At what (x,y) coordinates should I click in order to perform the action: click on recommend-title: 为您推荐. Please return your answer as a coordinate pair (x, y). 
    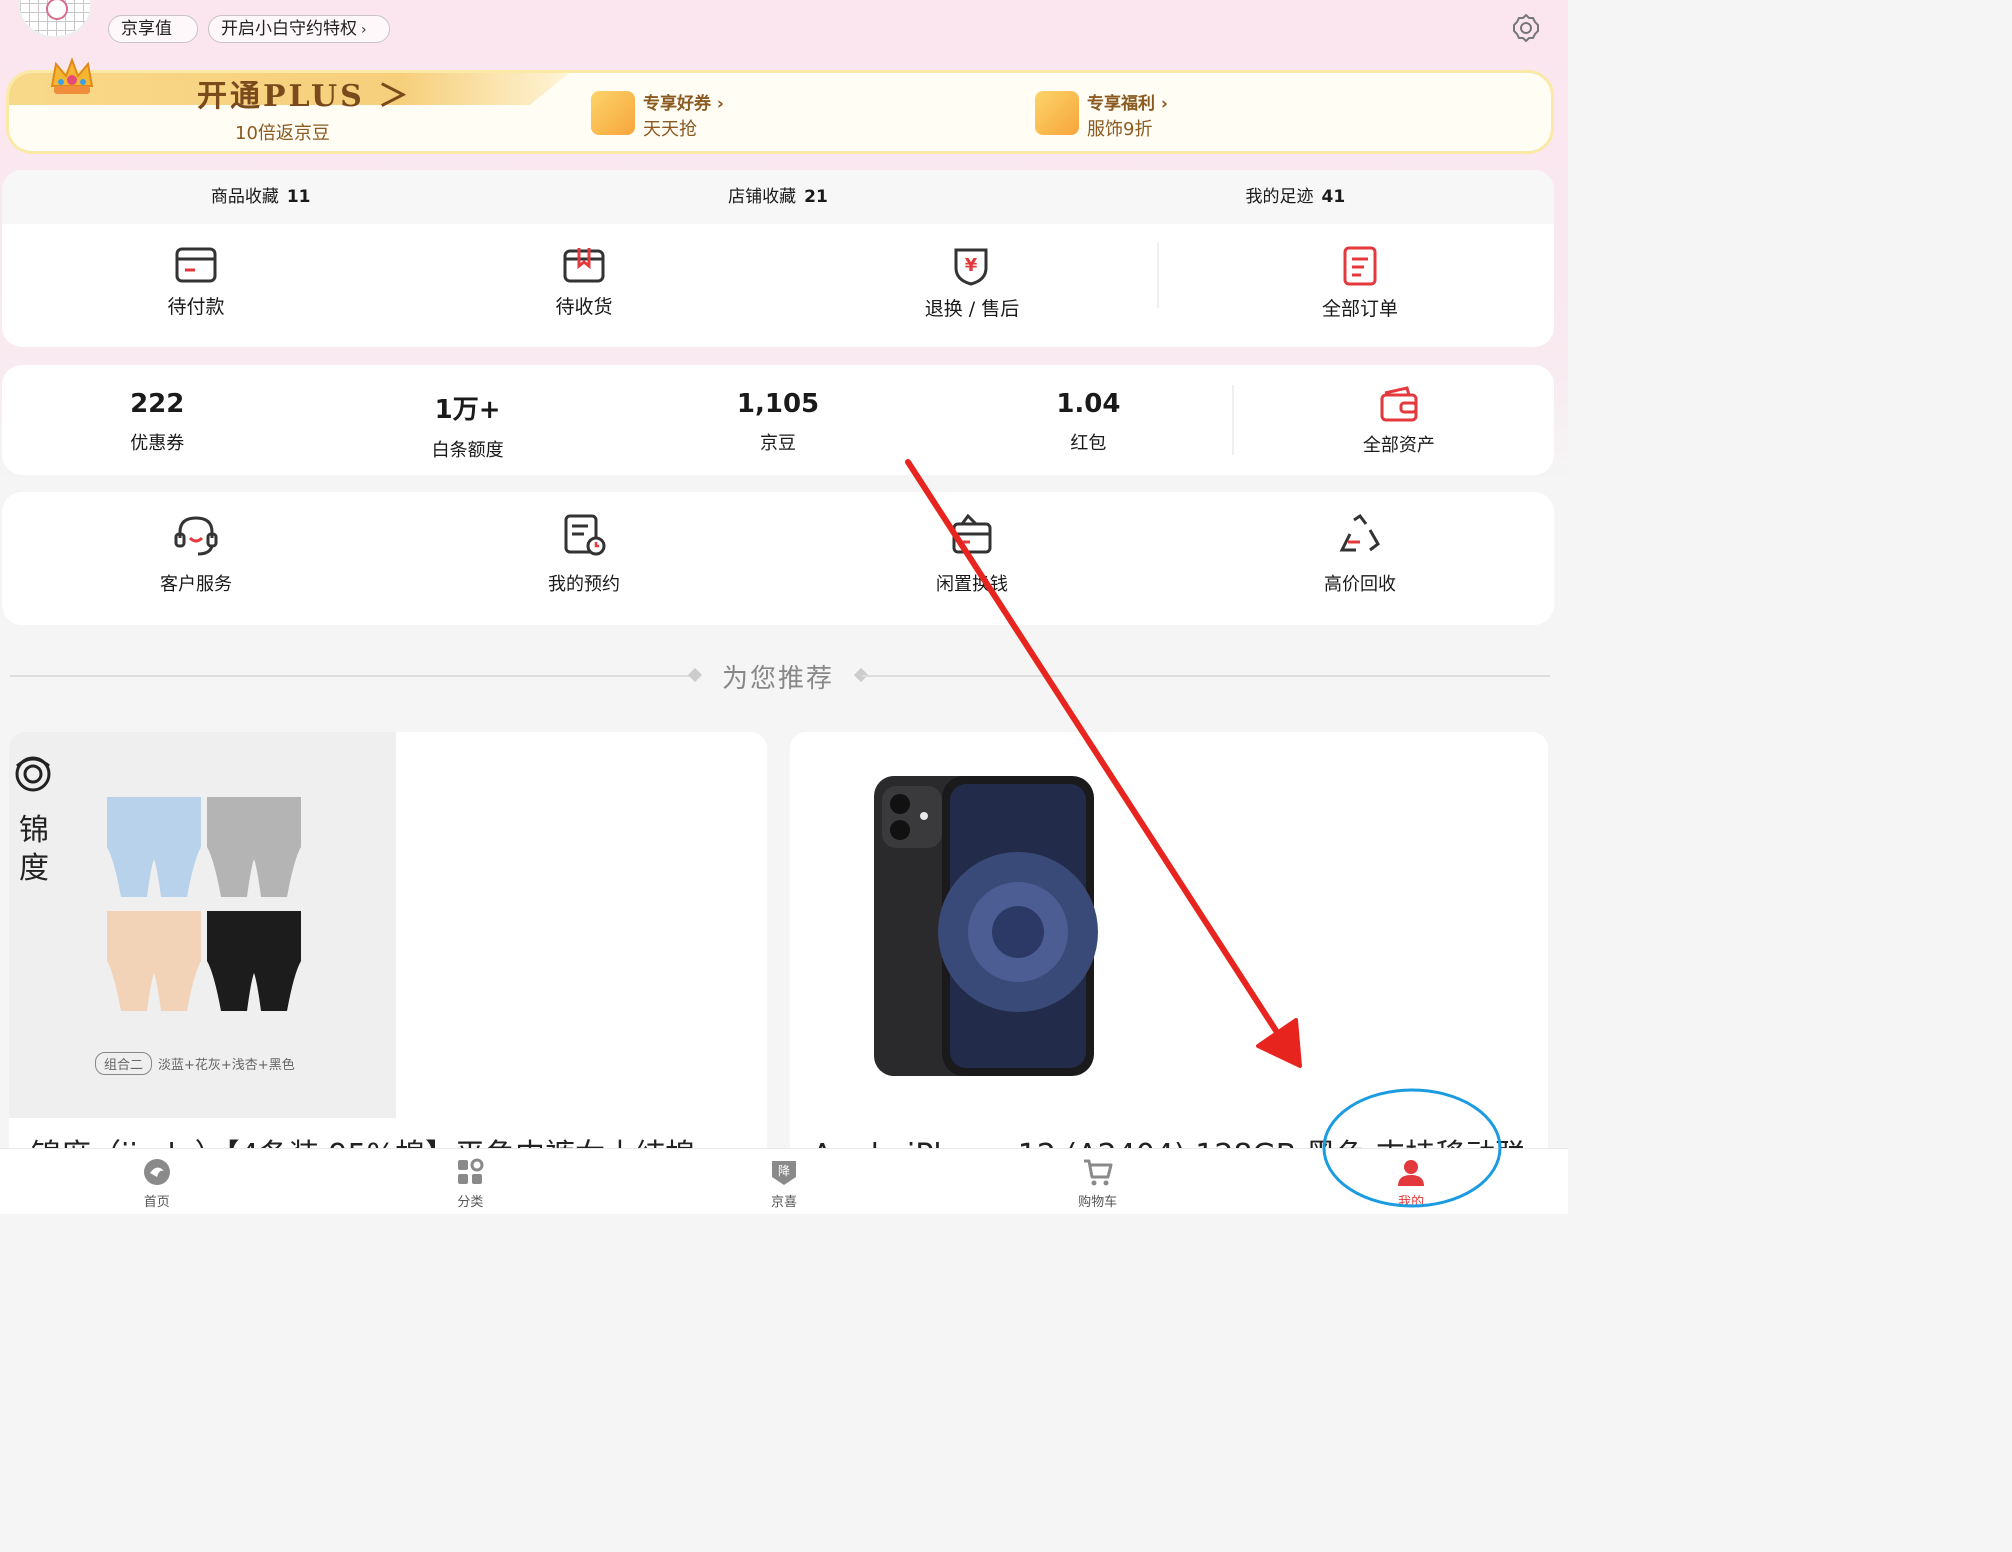
    Looking at the image, I should click on (778, 679).